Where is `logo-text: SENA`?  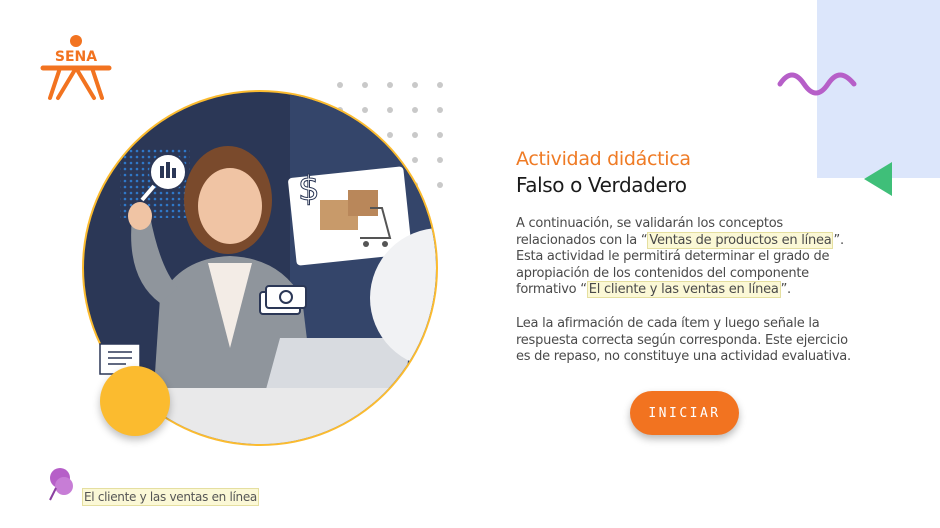 logo-text: SENA is located at coordinates (76, 57).